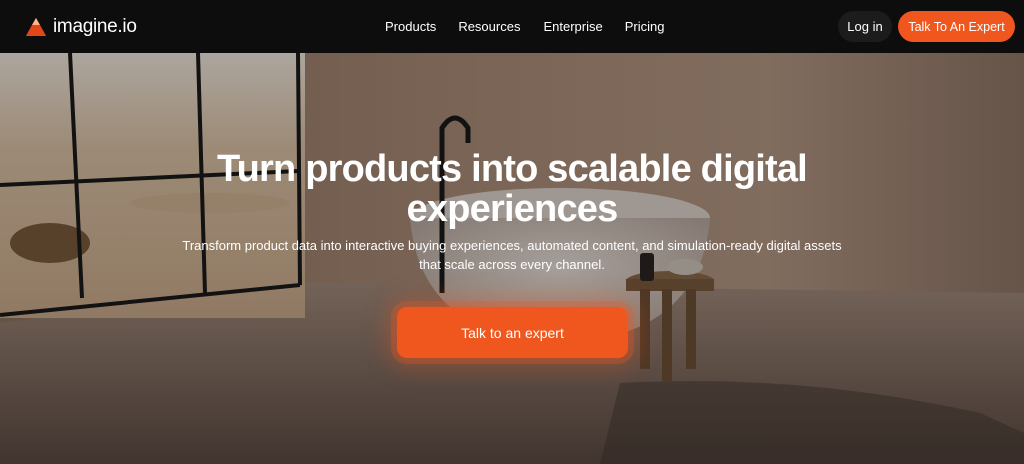 The image size is (1024, 464). I want to click on brand-name: imagine.io, so click(95, 26).